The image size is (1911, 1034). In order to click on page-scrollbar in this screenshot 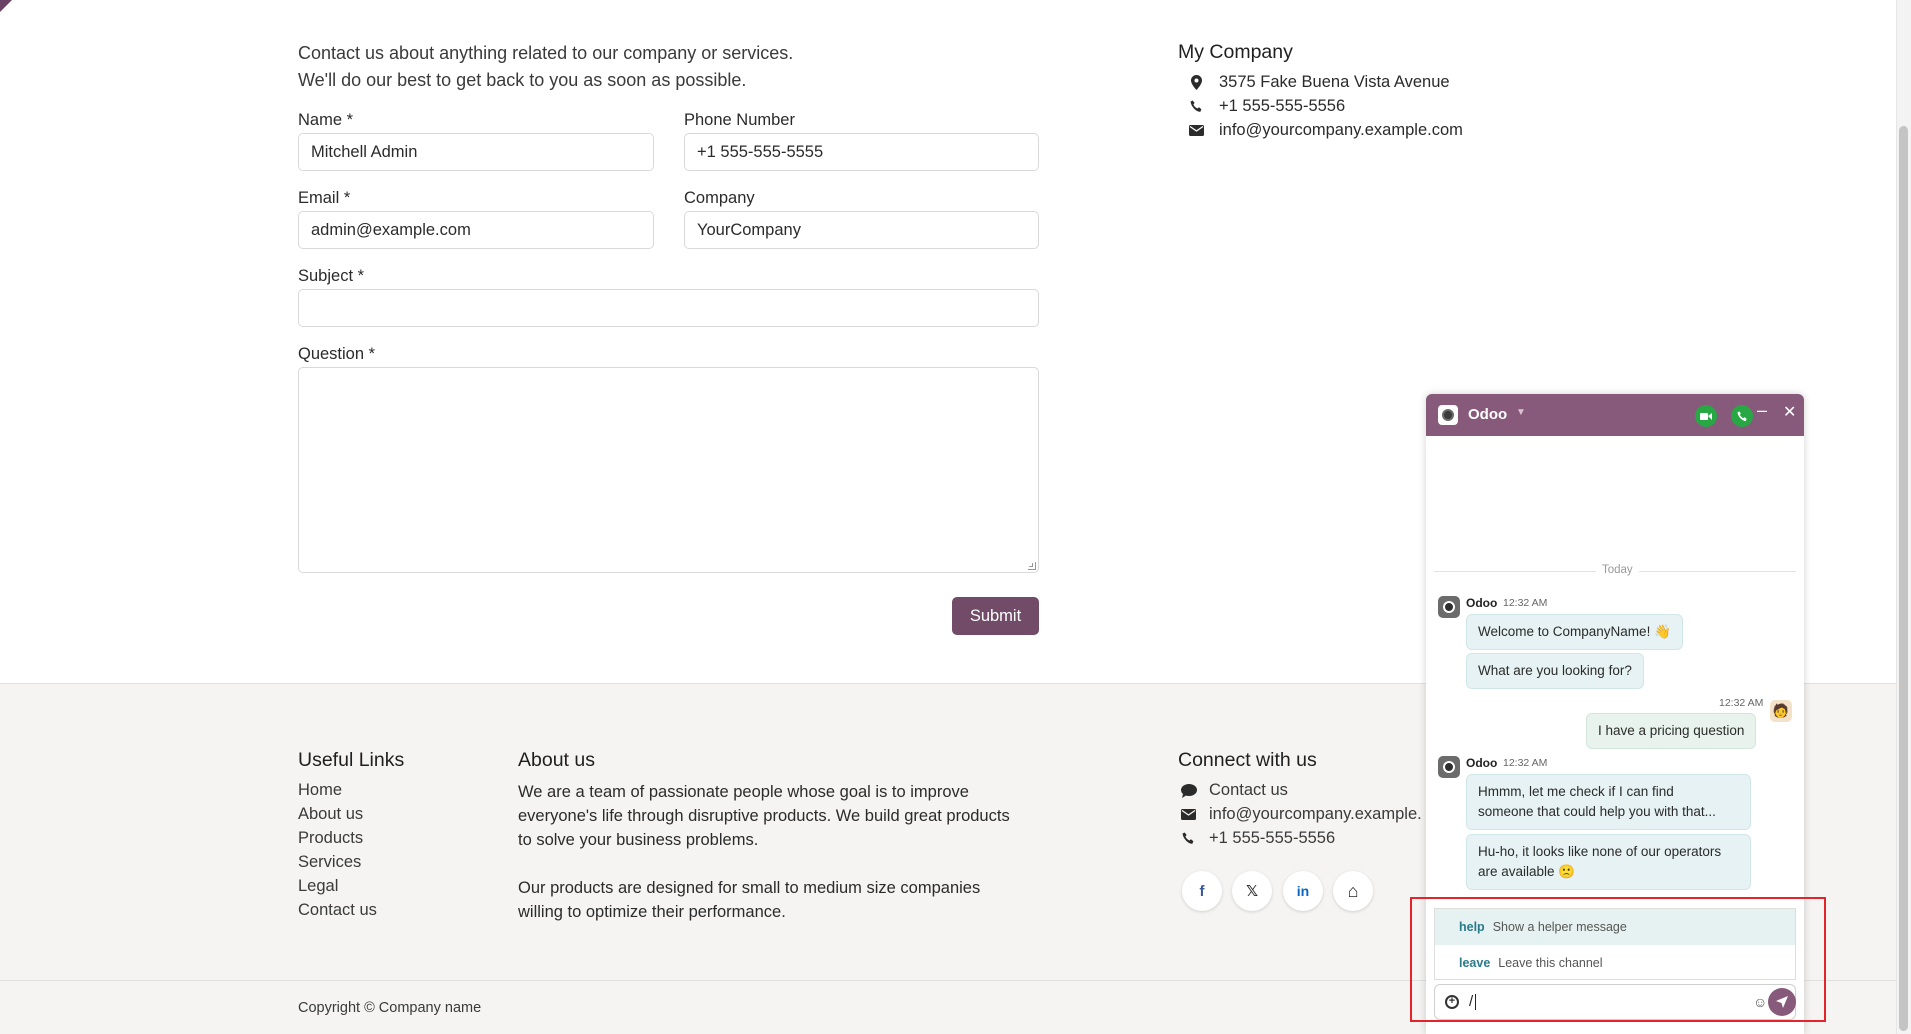, I will do `click(1903, 517)`.